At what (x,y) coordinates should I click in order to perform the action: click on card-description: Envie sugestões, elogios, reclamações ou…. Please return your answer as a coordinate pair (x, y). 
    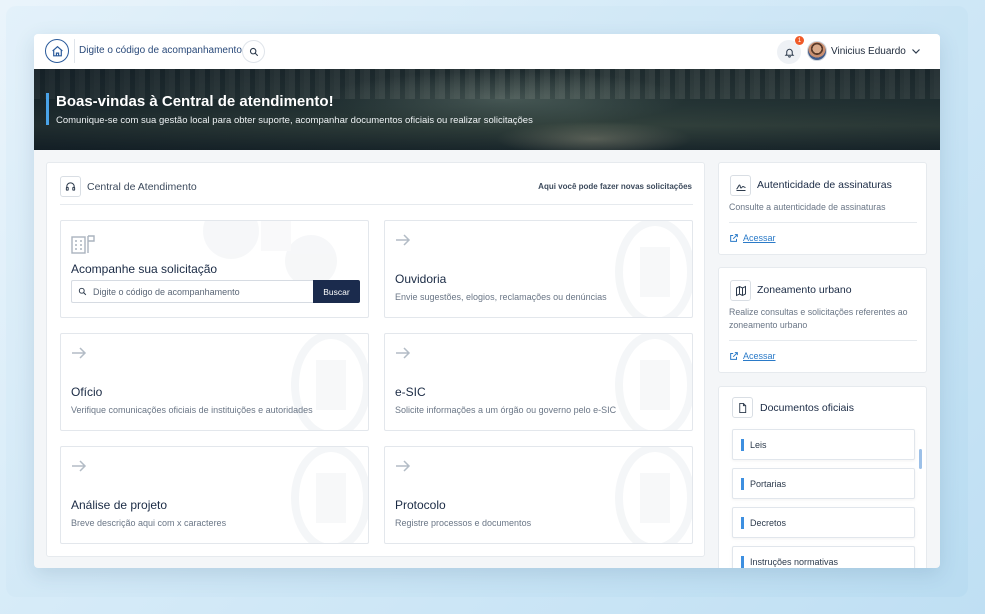
    Looking at the image, I should click on (501, 297).